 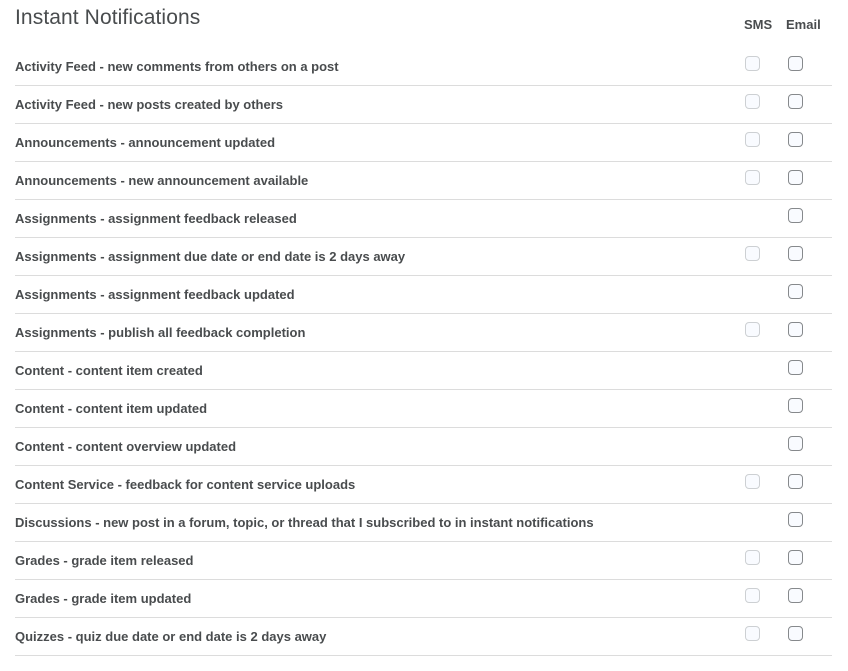 I want to click on notification-row: Content - content item created, so click(x=423, y=371).